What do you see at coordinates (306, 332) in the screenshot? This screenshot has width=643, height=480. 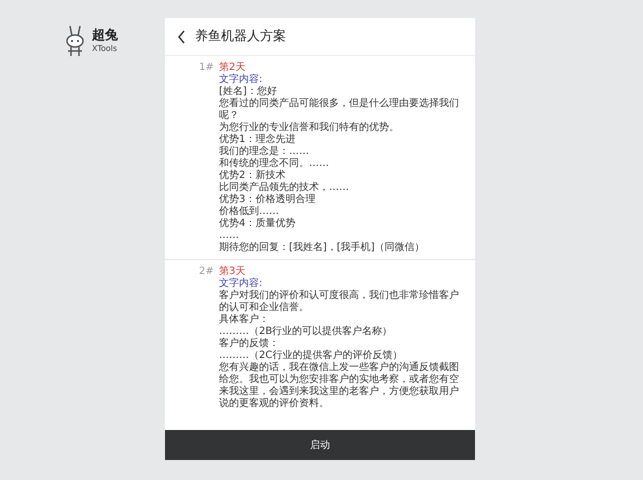 I see `message-line: ………（2B行业的可以提供客户名称）` at bounding box center [306, 332].